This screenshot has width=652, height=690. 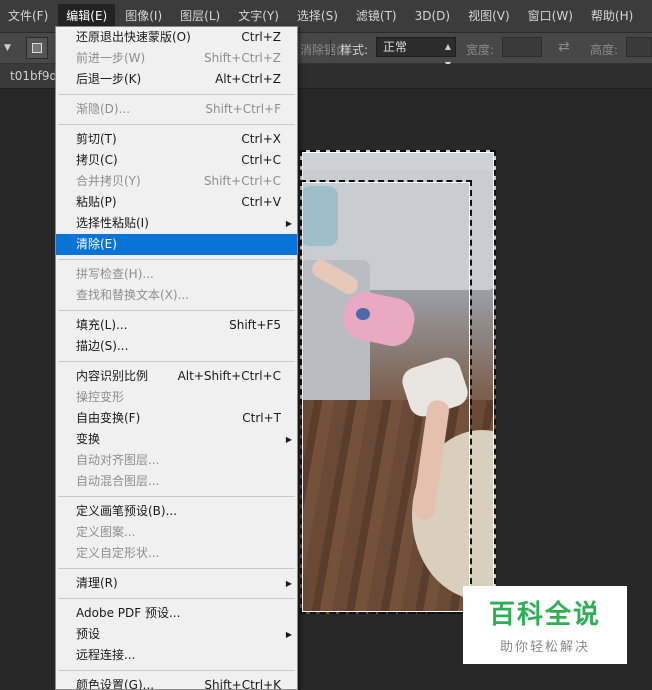 I want to click on width-label: 宽度:, so click(x=480, y=50).